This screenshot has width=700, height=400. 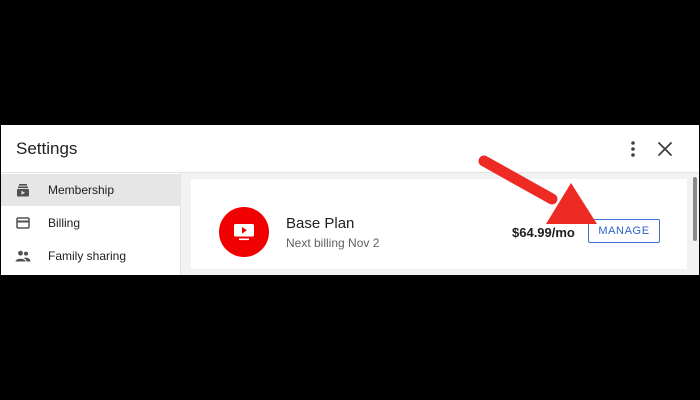 I want to click on plan-name: Base Plan, so click(x=320, y=223).